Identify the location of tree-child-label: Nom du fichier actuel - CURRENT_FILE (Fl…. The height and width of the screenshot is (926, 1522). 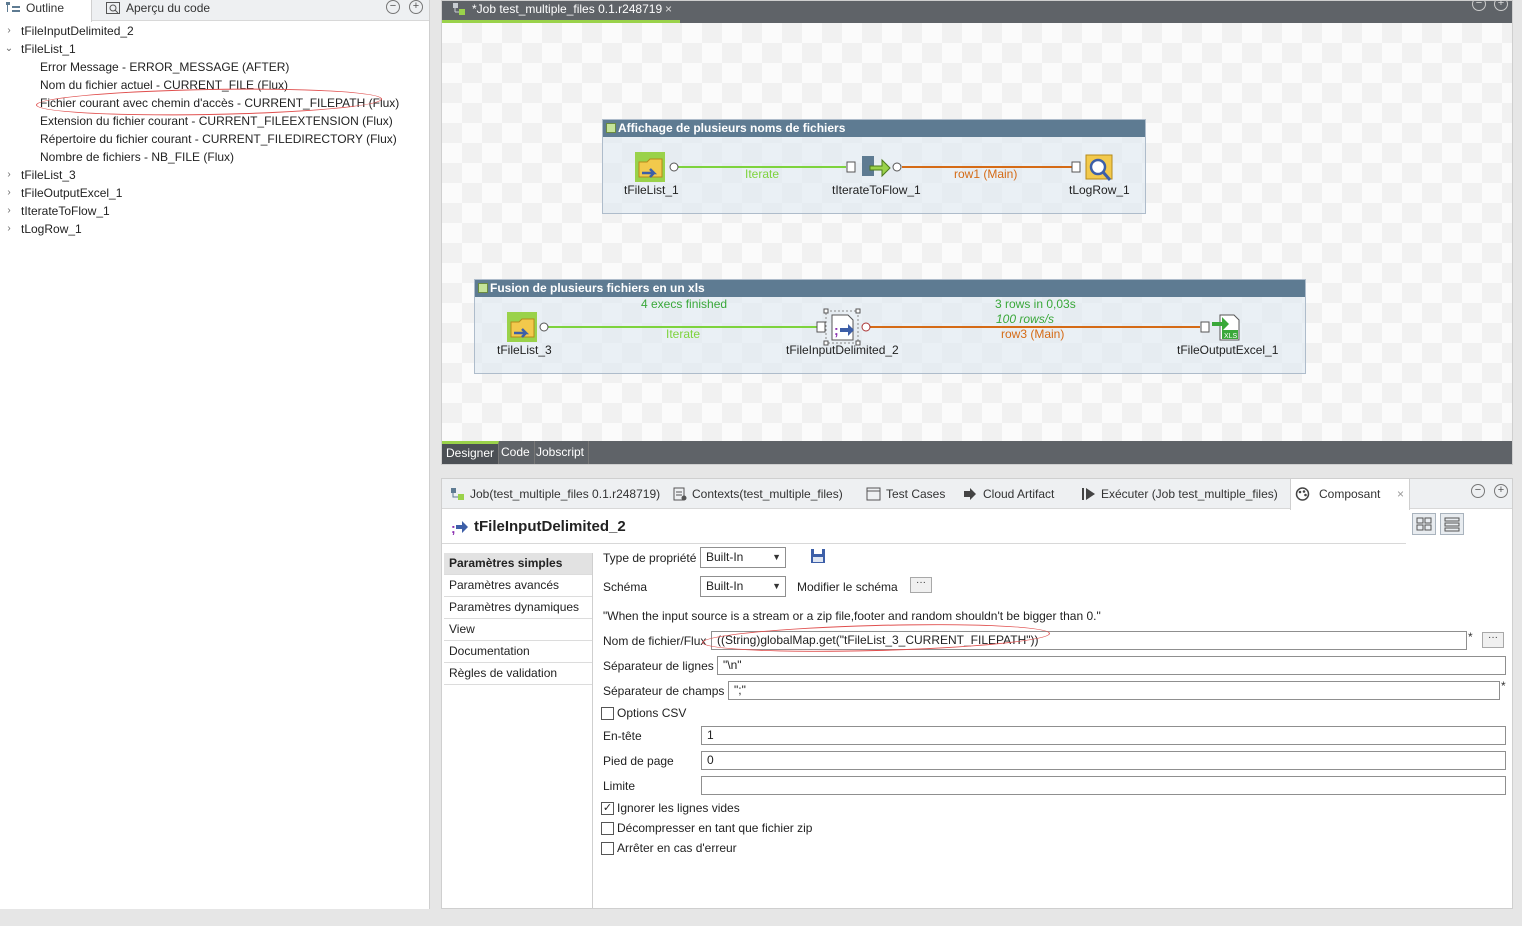
(164, 85).